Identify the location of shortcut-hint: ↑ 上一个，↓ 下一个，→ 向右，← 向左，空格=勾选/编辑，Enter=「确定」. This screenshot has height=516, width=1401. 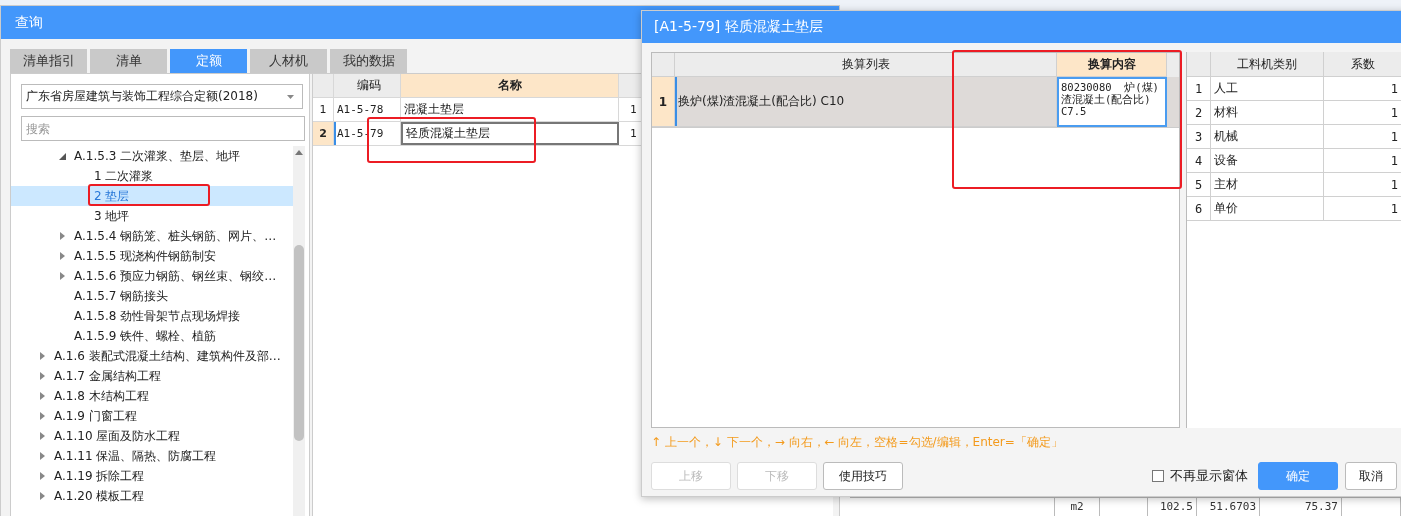
(857, 442).